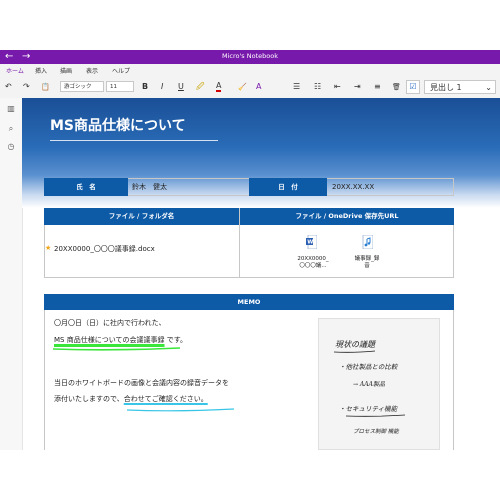 This screenshot has height=500, width=500. I want to click on files-col1-header: ファイル / フォルダ名, so click(141, 216).